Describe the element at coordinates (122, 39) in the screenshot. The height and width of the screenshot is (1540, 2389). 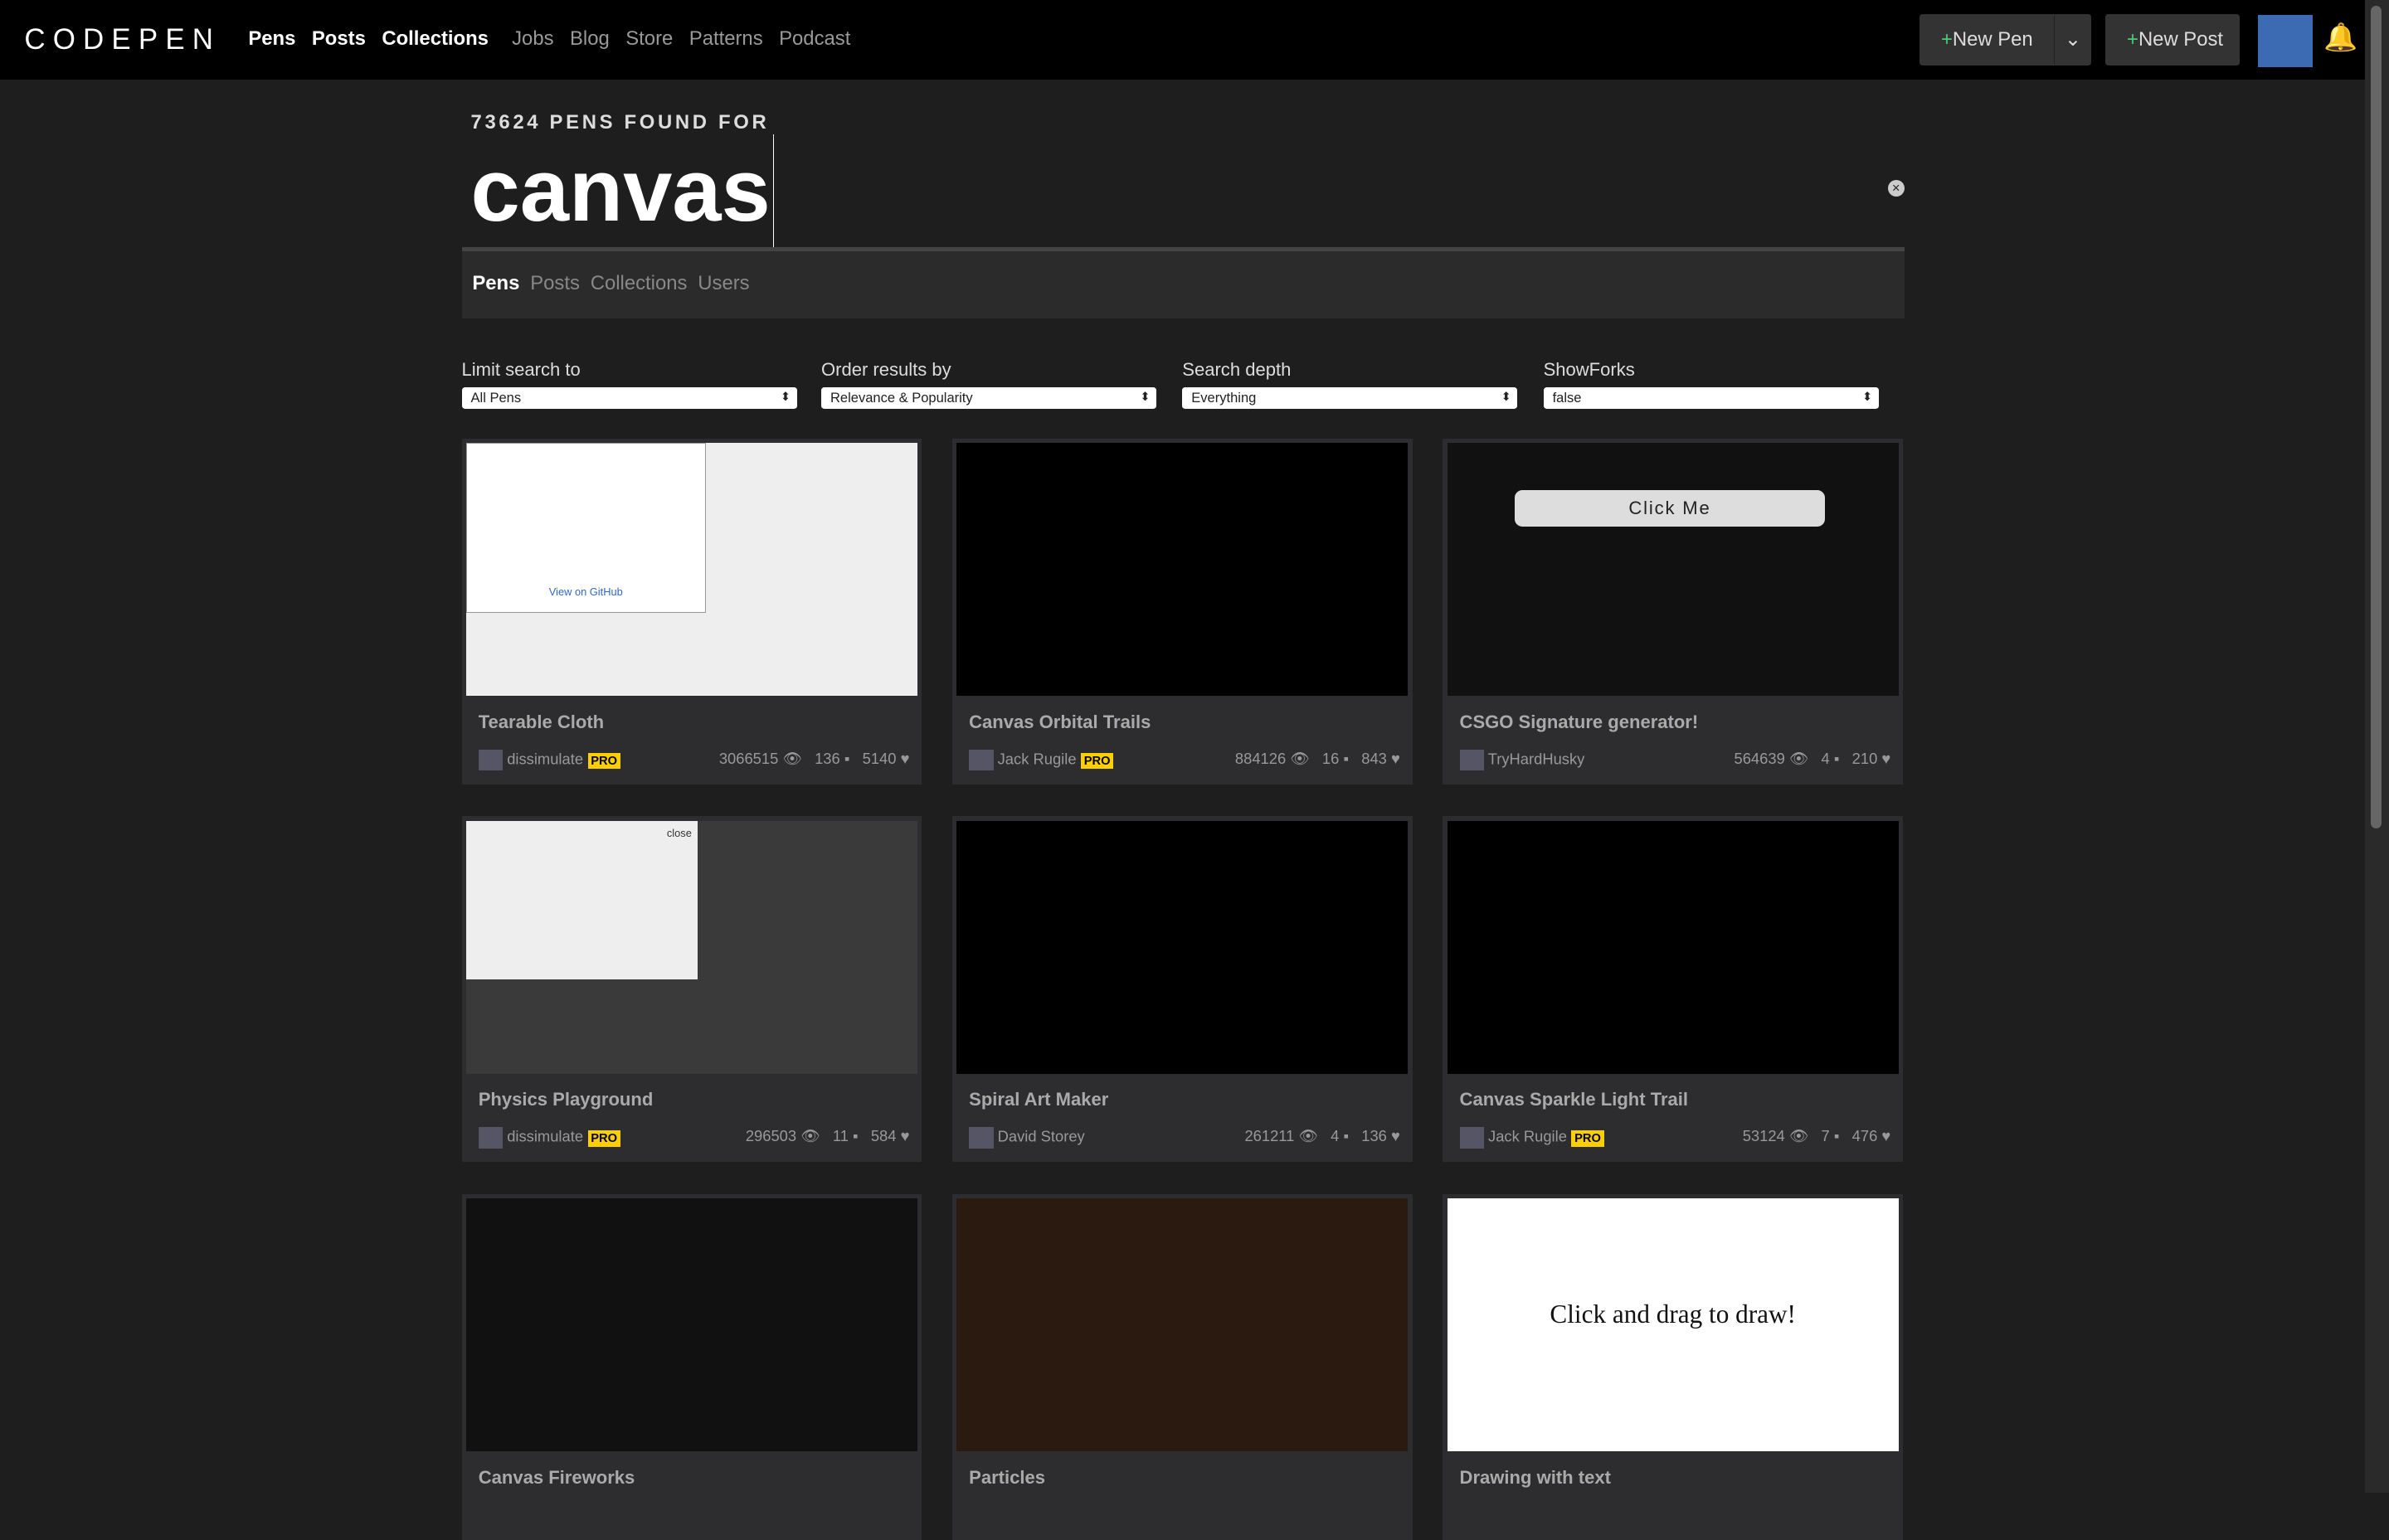
I see `codepen-logo: CODEPEN` at that location.